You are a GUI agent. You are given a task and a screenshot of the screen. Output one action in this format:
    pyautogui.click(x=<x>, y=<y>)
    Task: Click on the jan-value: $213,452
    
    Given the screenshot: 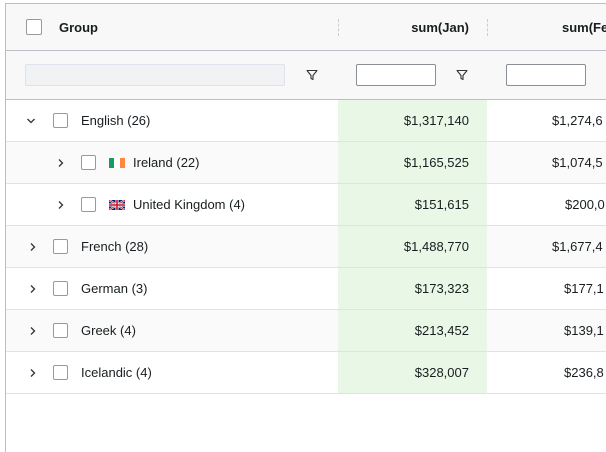 What is the action you would take?
    pyautogui.click(x=441, y=330)
    